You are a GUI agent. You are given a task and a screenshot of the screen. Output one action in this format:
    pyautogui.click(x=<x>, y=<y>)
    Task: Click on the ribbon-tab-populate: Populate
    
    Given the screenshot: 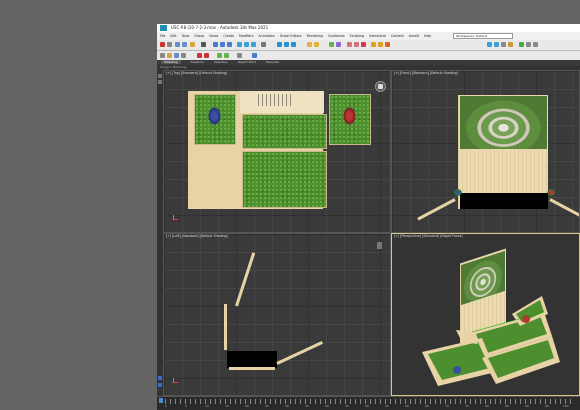 What is the action you would take?
    pyautogui.click(x=272, y=62)
    